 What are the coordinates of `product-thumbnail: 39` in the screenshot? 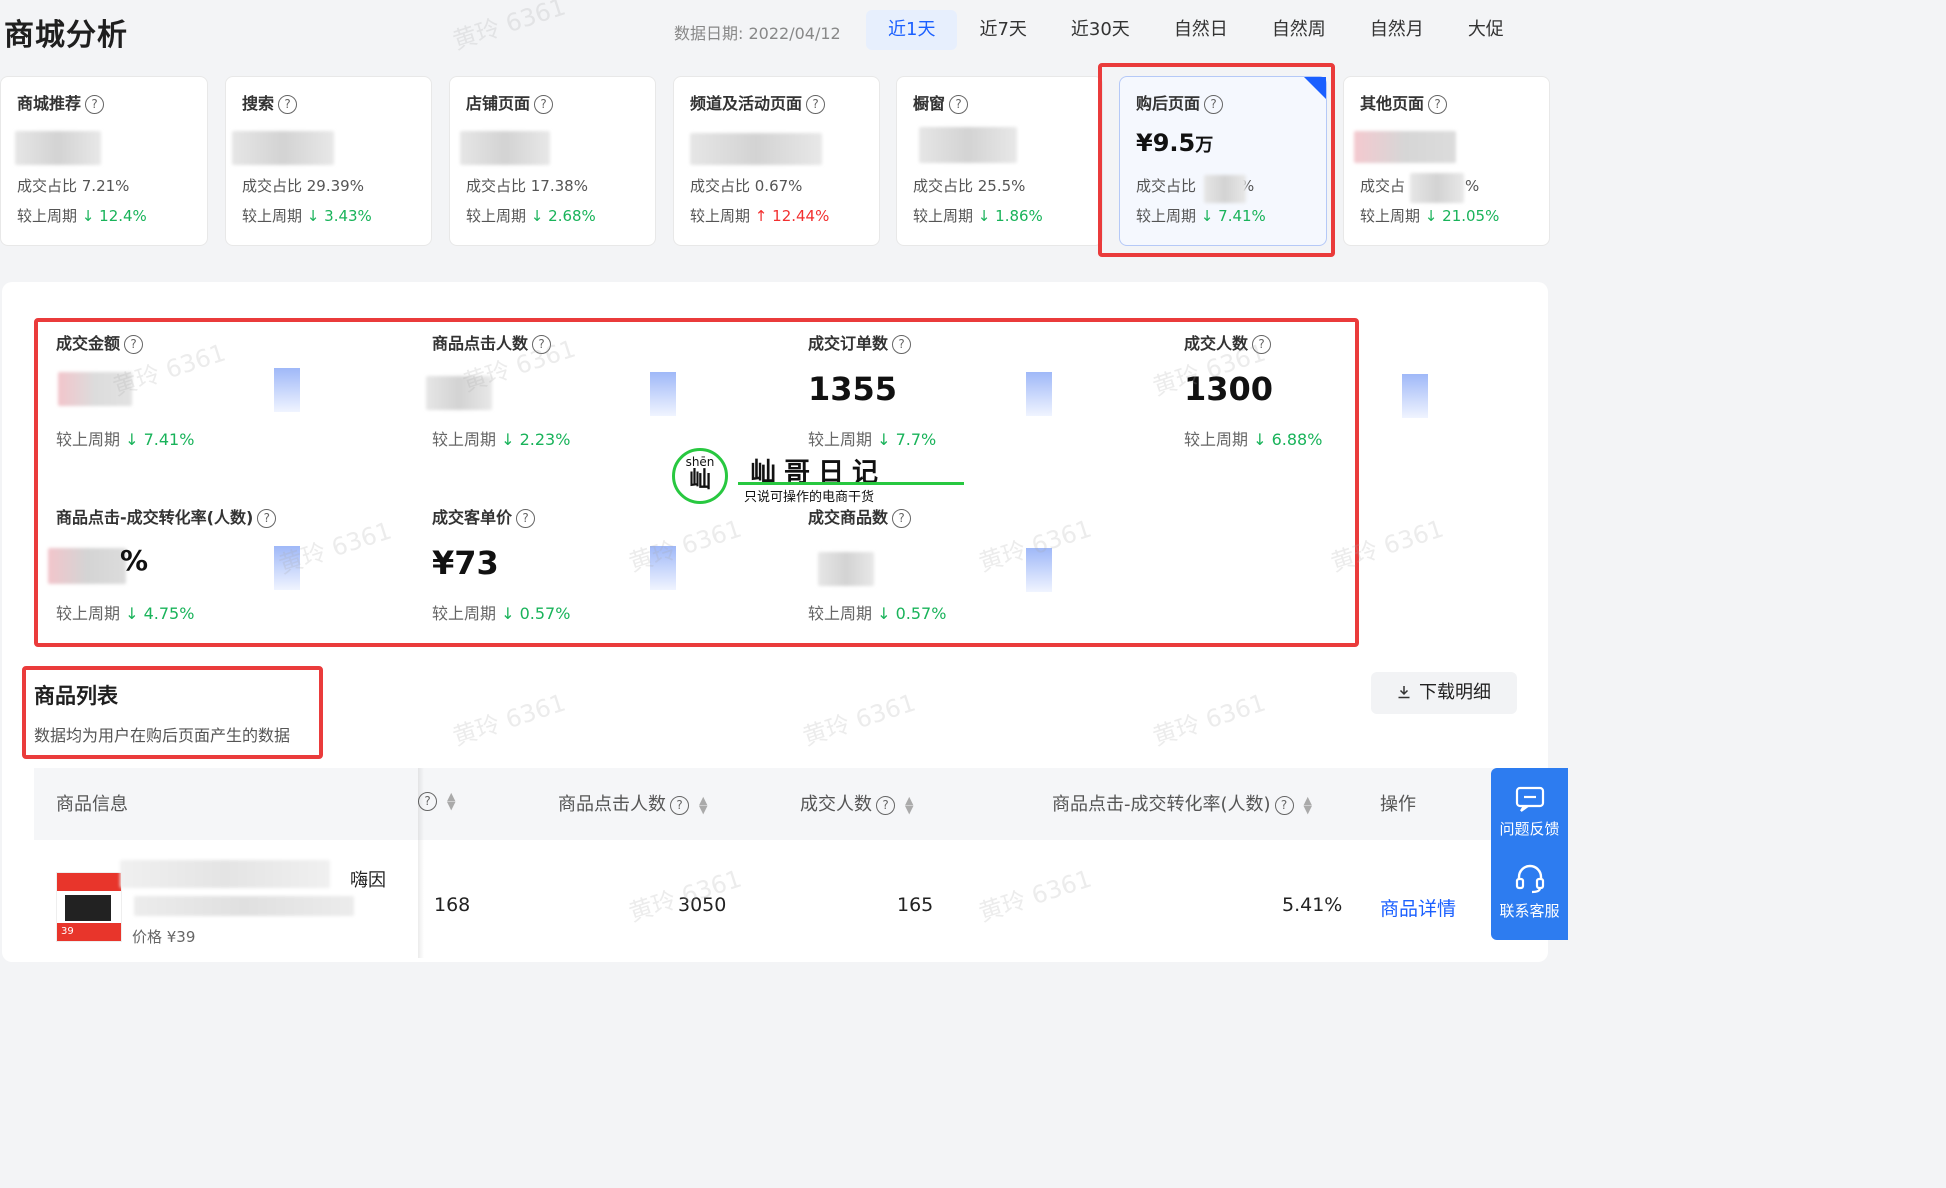 It's located at (89, 907).